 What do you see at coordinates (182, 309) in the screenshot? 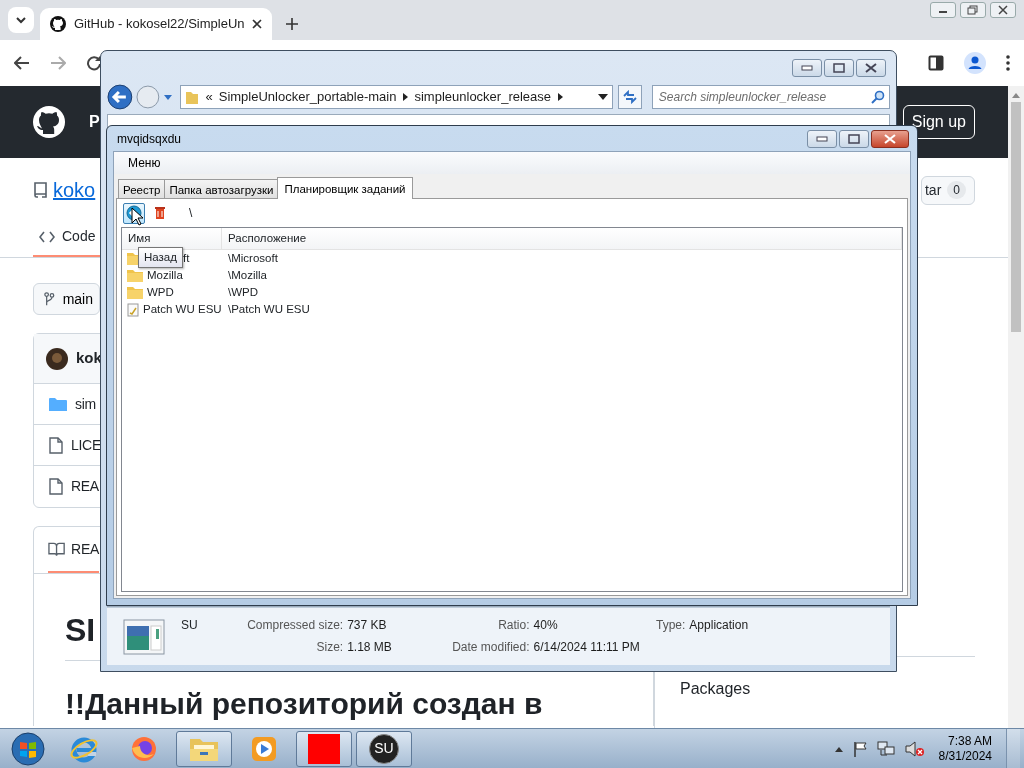
I see `list-cell: Patch WU ESU` at bounding box center [182, 309].